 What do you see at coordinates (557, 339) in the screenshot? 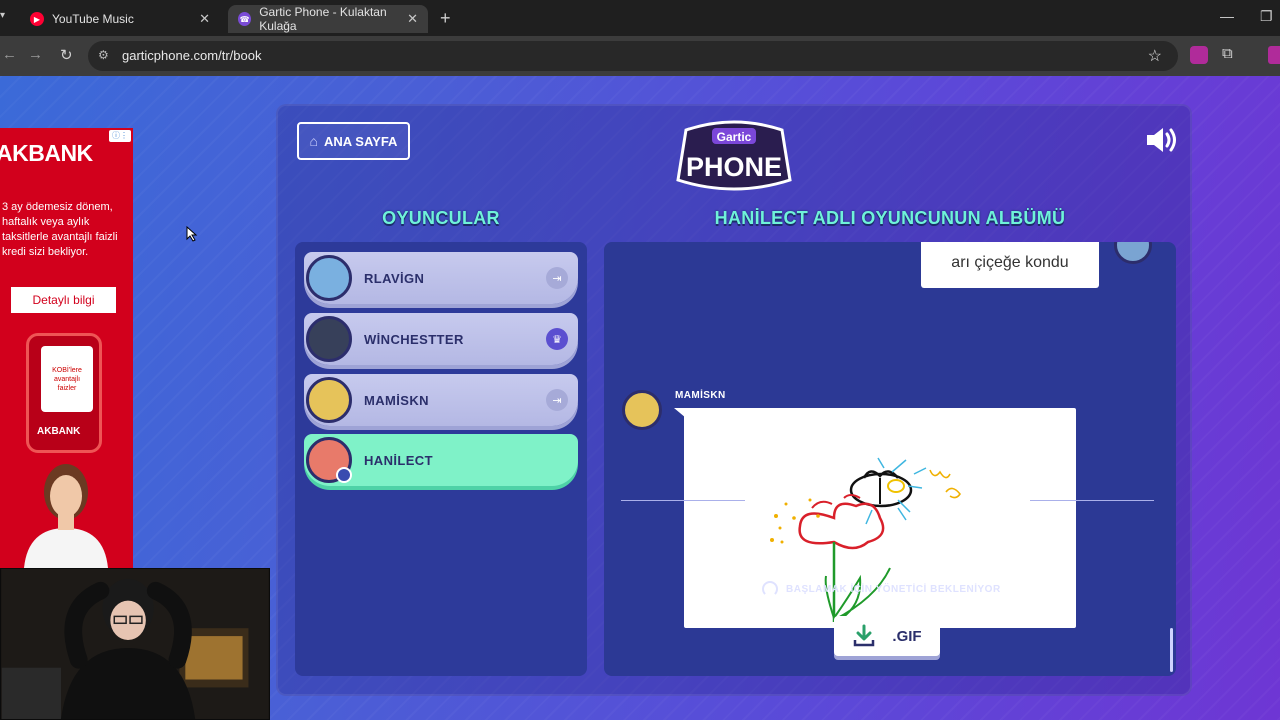
I see `crown-icon: ♛` at bounding box center [557, 339].